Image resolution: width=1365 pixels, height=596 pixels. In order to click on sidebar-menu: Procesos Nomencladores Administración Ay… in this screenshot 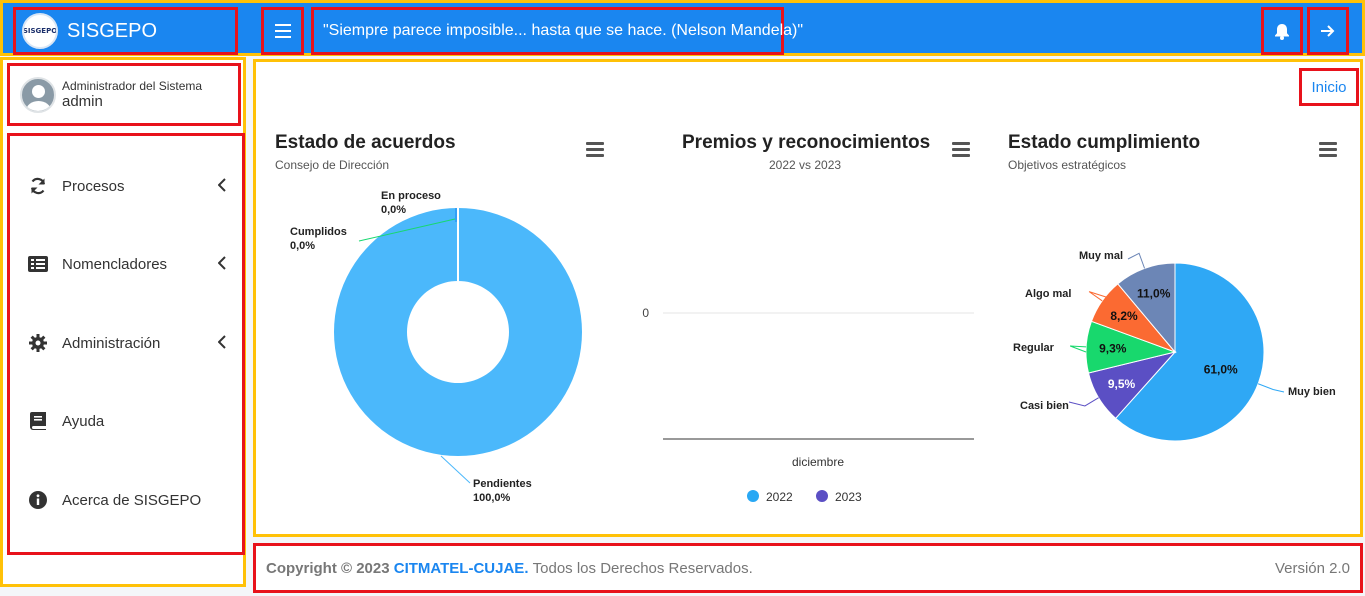, I will do `click(126, 344)`.